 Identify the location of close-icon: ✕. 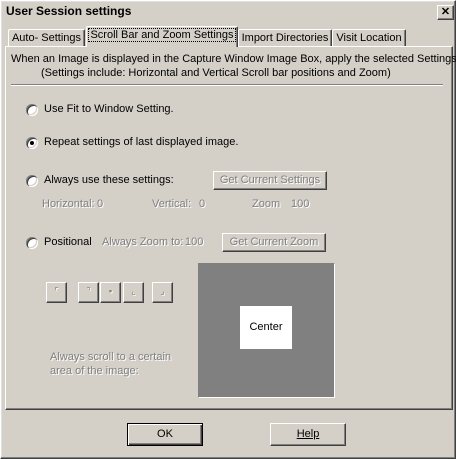
(445, 12).